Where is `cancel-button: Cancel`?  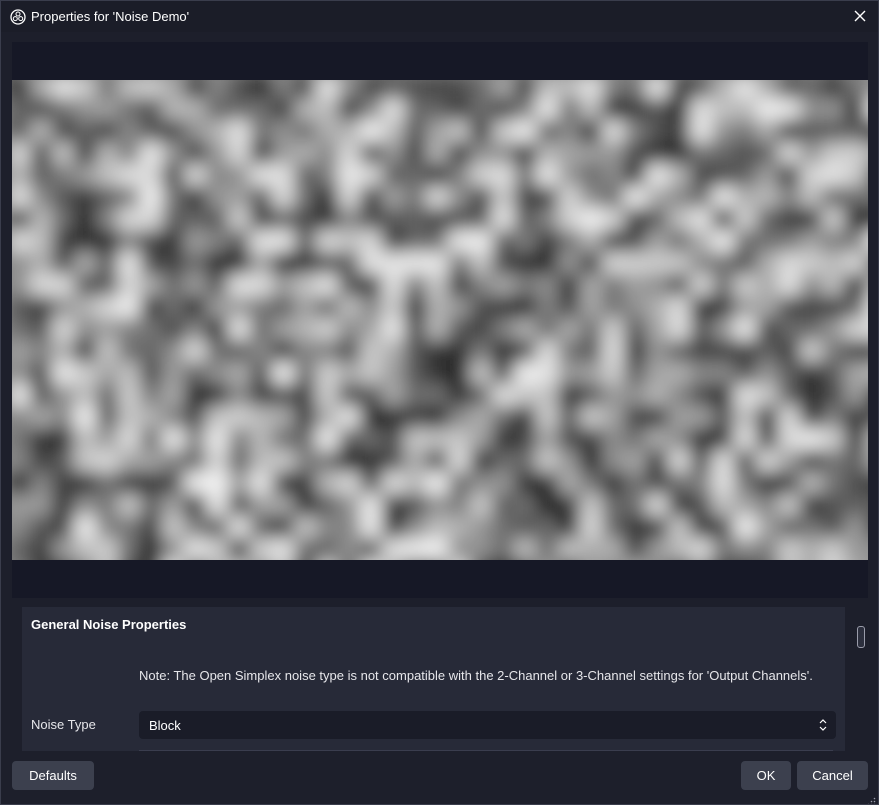 cancel-button: Cancel is located at coordinates (832, 775).